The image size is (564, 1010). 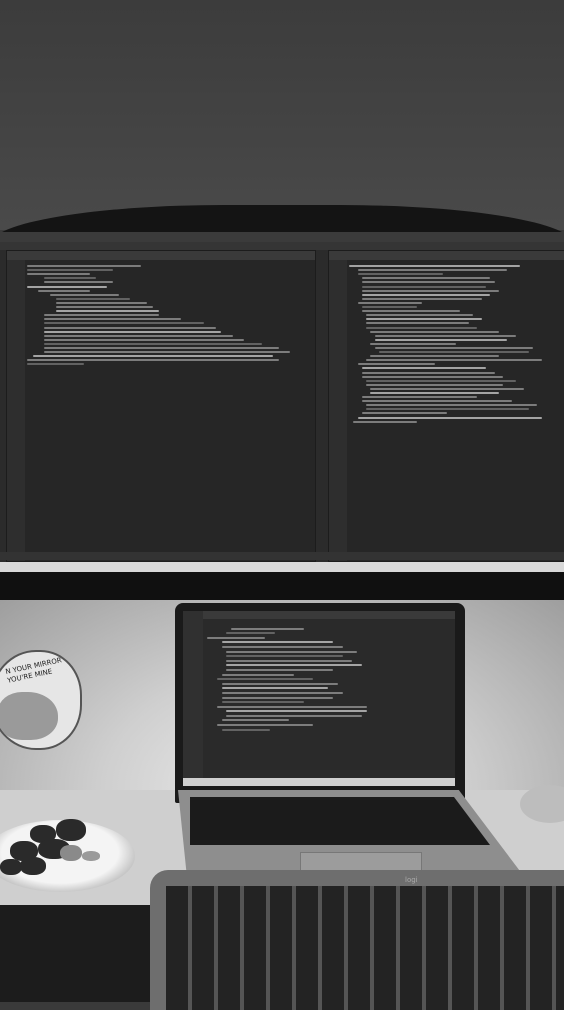 I want to click on code-lines-right, so click(x=456, y=344).